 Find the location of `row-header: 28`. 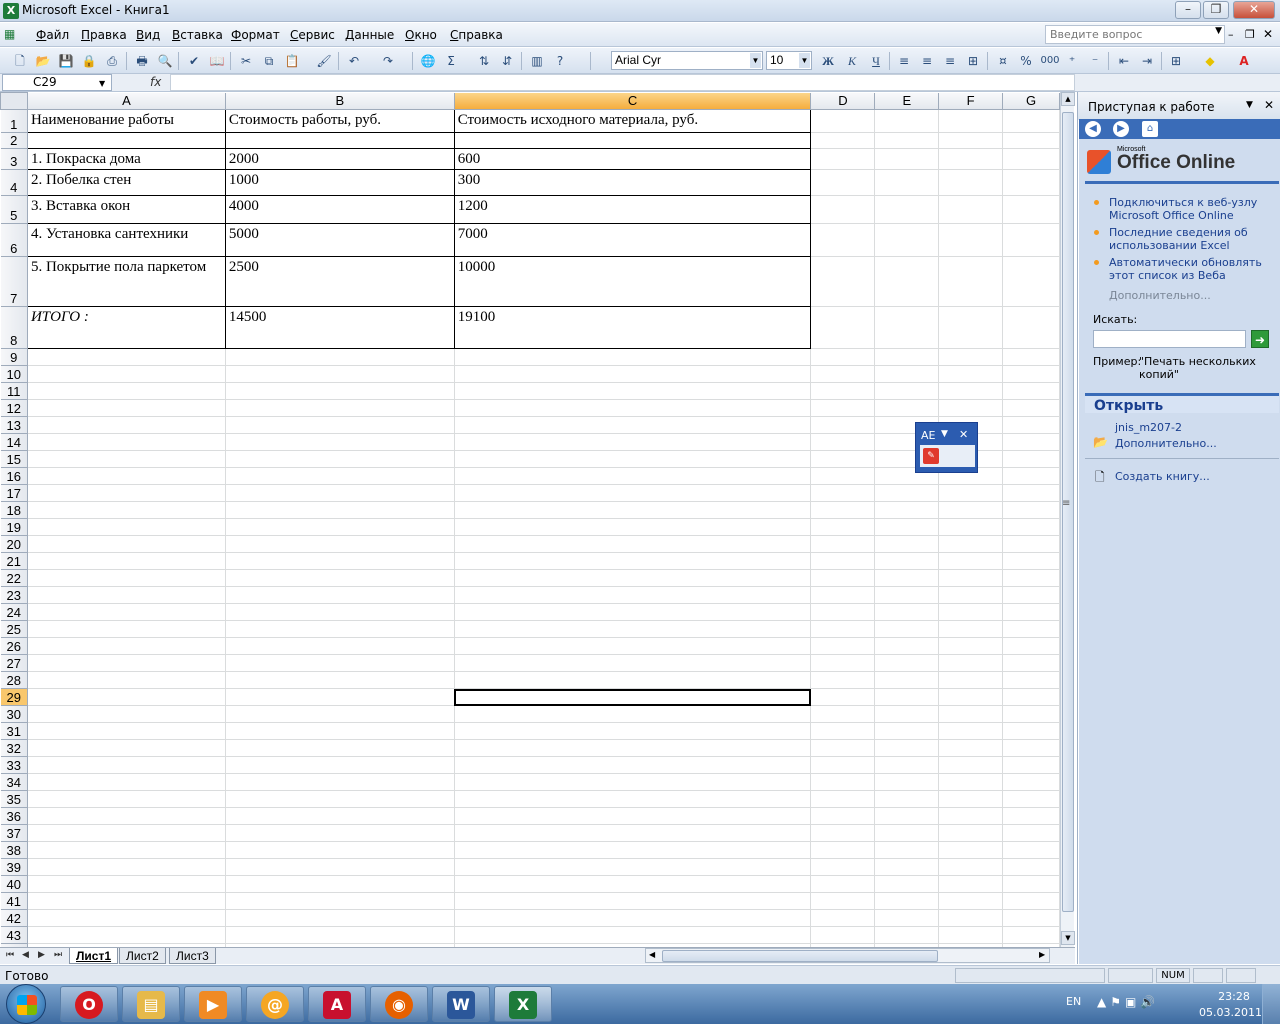

row-header: 28 is located at coordinates (14, 680).